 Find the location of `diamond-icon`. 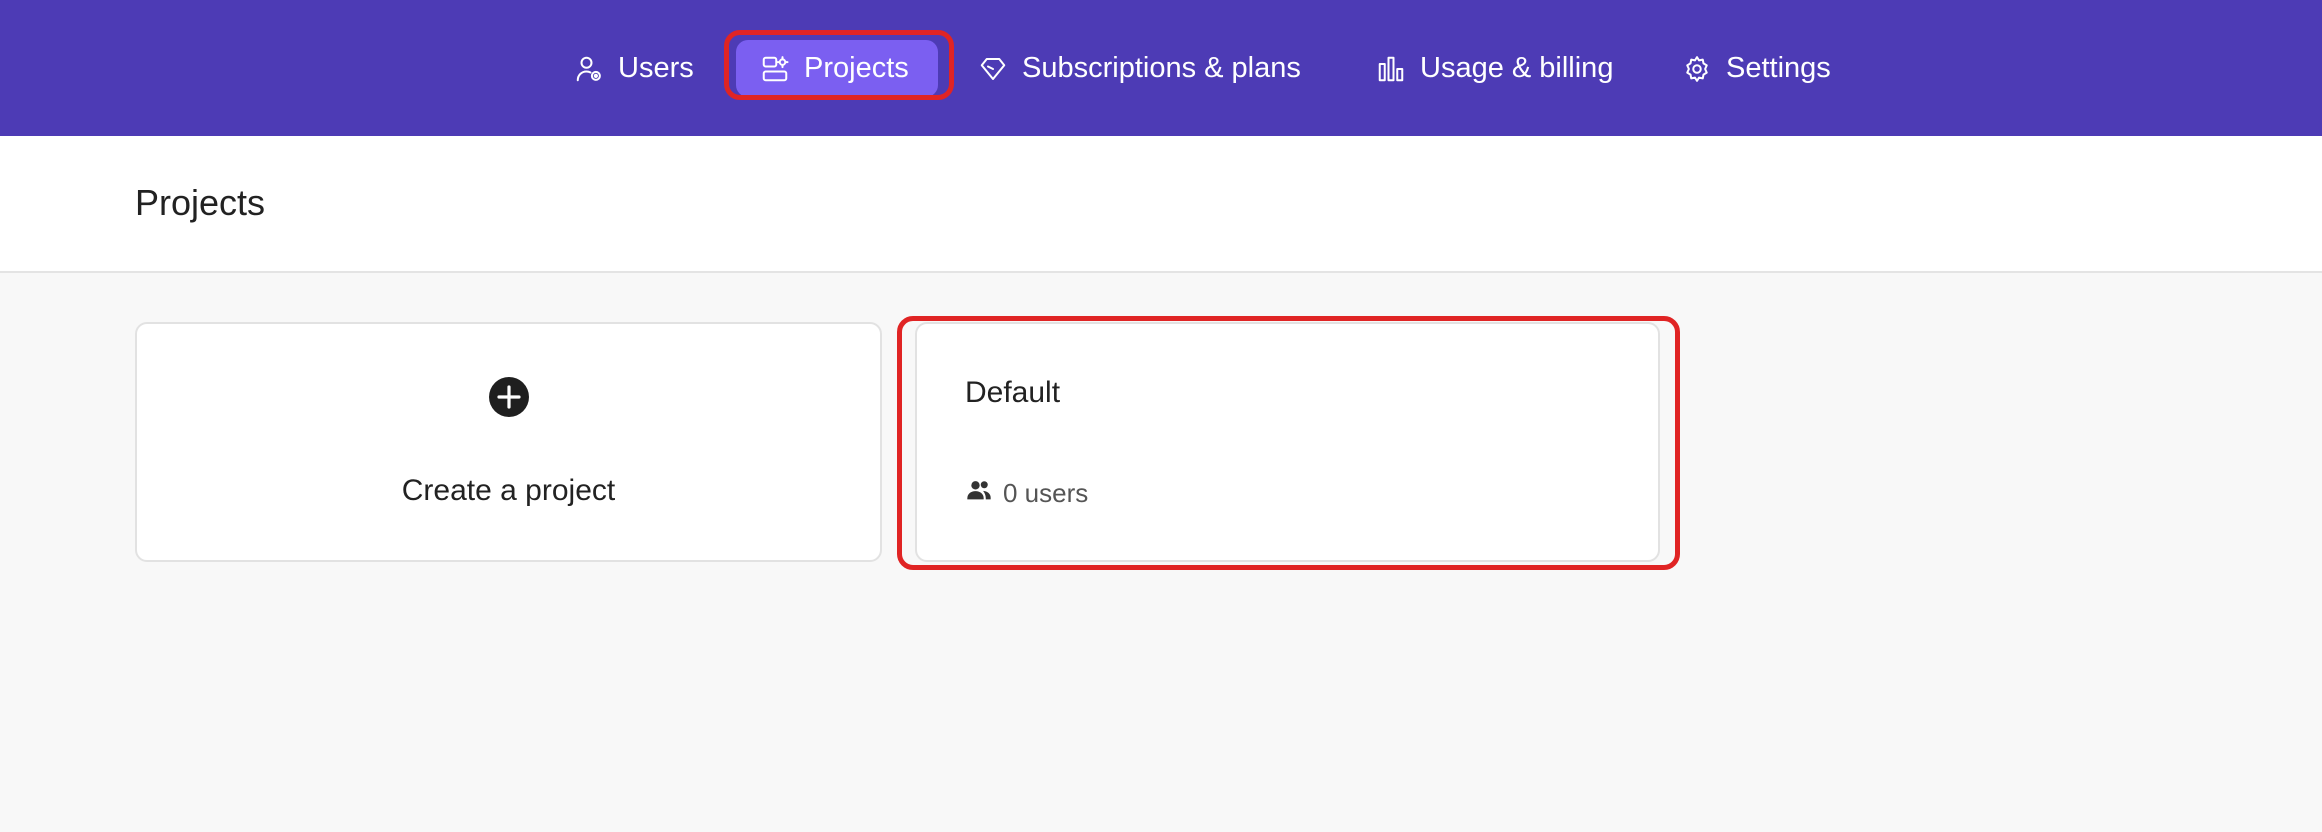

diamond-icon is located at coordinates (993, 69).